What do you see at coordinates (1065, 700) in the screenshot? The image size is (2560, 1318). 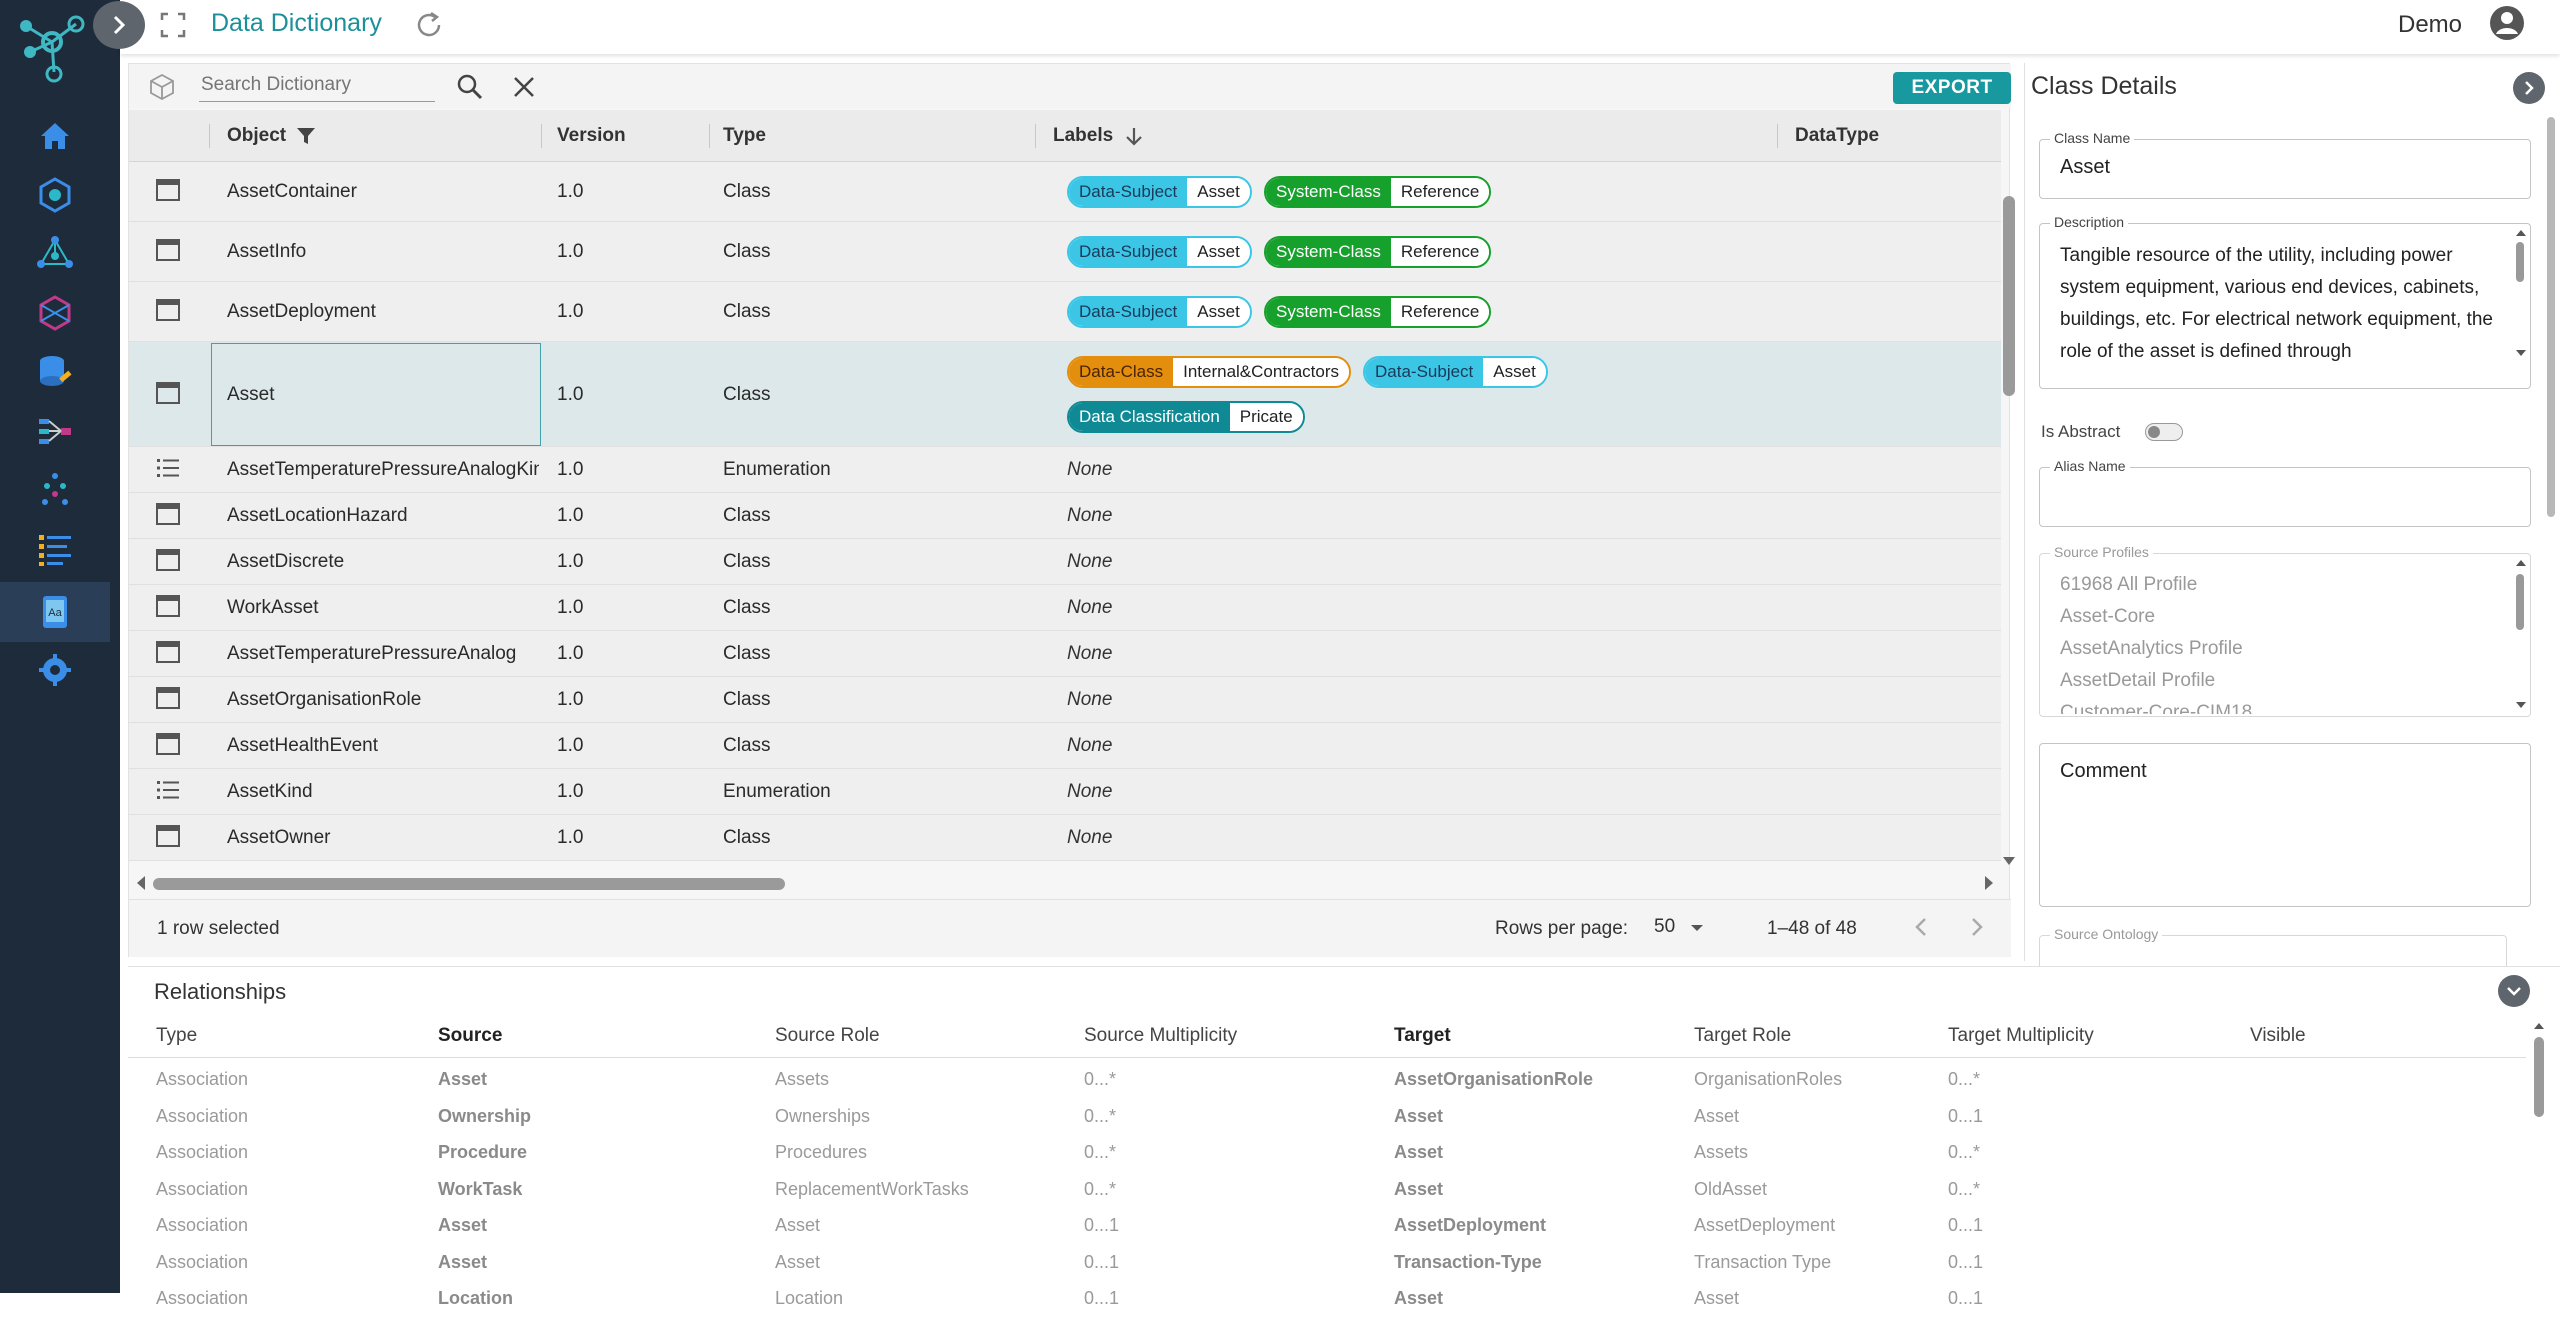 I see `table-row: AssetOrganisationRole 1.0 Class None` at bounding box center [1065, 700].